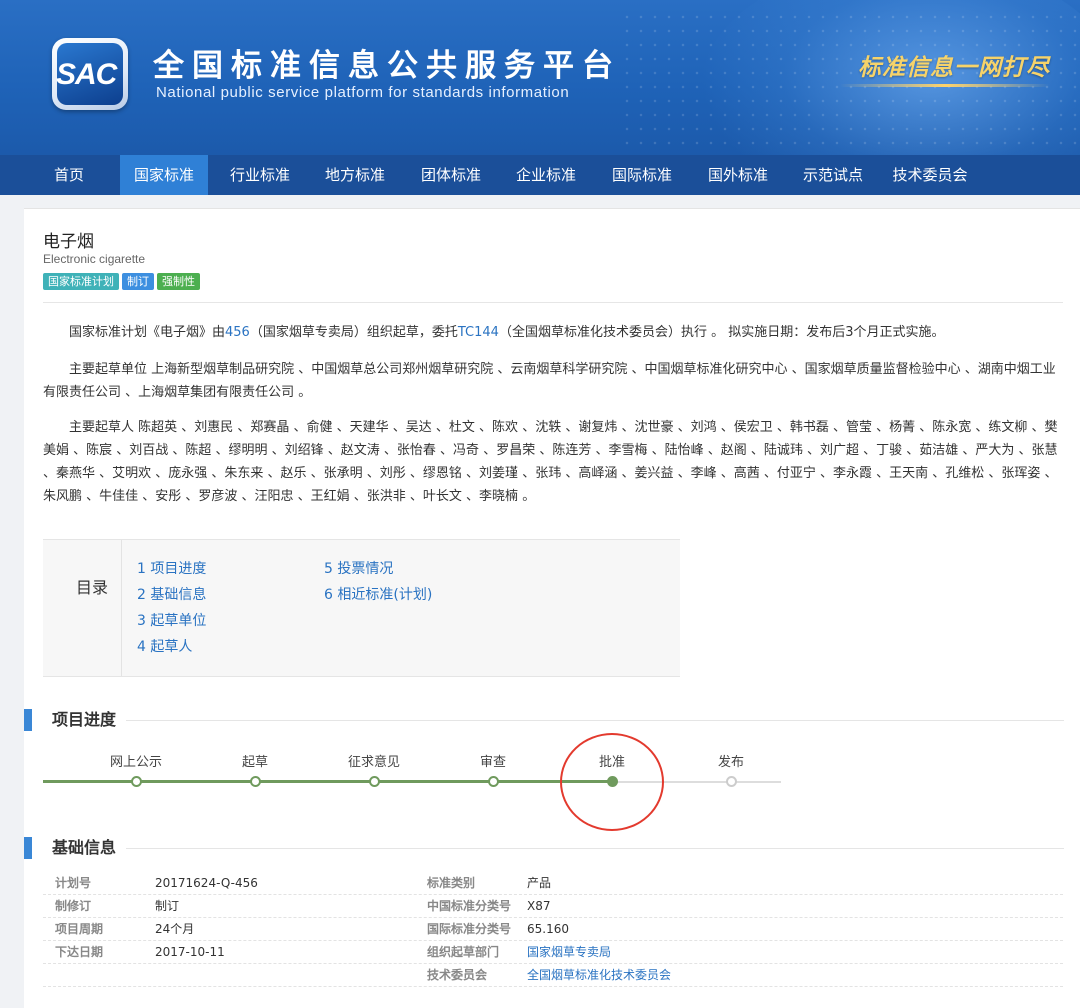 This screenshot has width=1080, height=1008. What do you see at coordinates (387, 66) in the screenshot?
I see `site-title: 全国标准信息公共服务平台` at bounding box center [387, 66].